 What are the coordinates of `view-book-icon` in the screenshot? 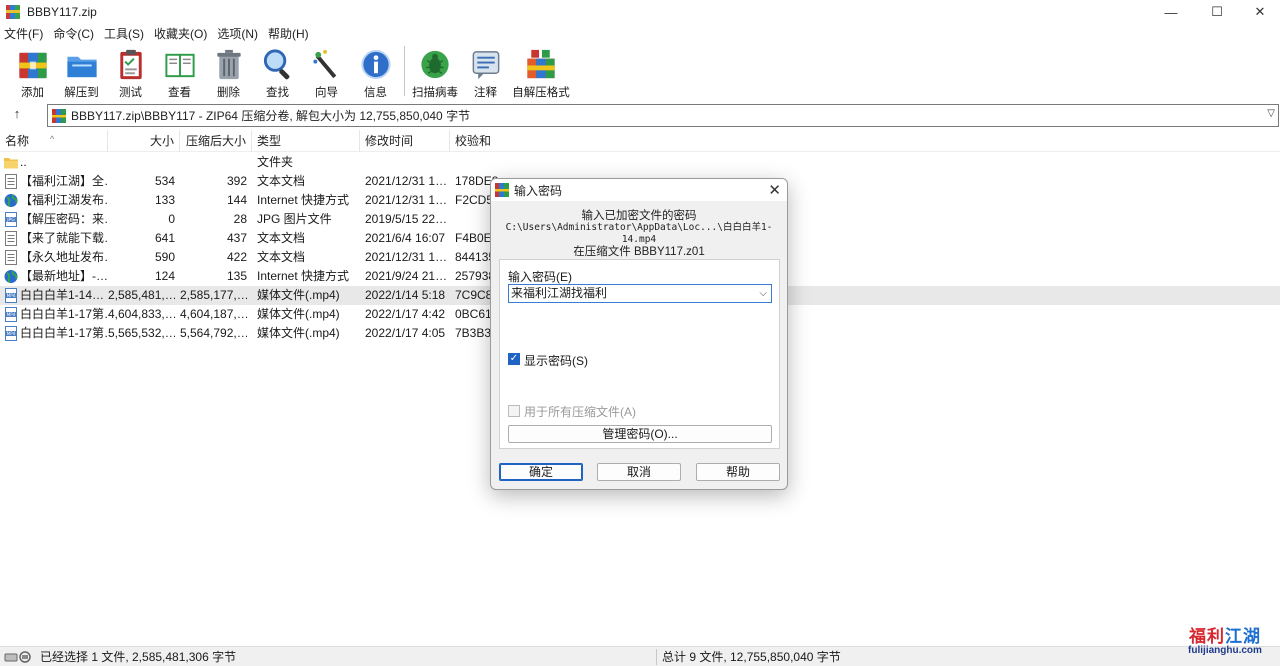 It's located at (179, 65).